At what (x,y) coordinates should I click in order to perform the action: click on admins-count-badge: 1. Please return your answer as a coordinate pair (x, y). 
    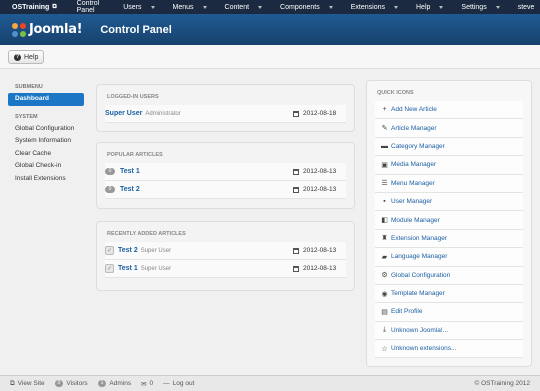
    Looking at the image, I should click on (102, 383).